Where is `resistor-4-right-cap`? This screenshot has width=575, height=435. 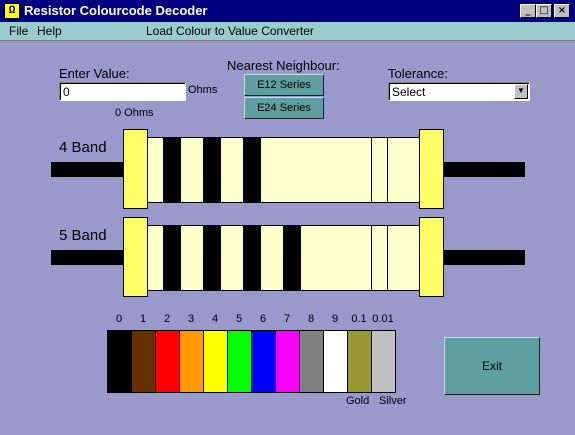
resistor-4-right-cap is located at coordinates (431, 169).